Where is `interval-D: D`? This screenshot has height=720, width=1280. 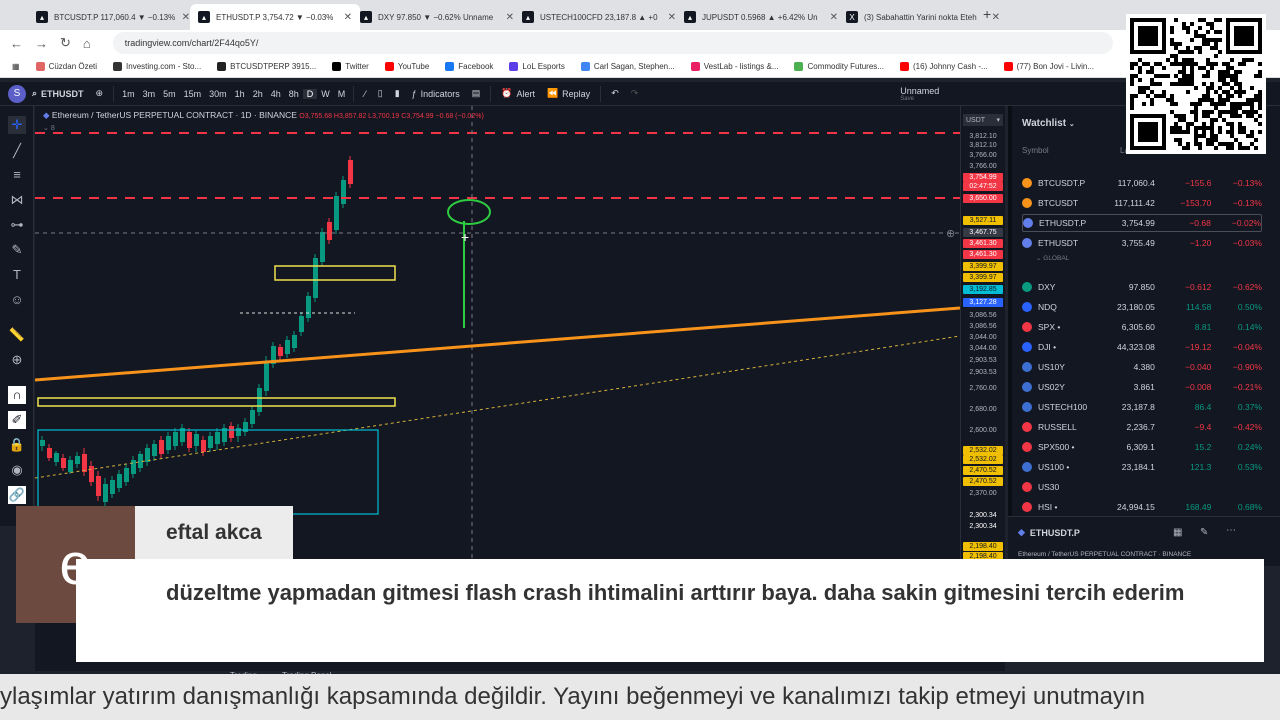 interval-D: D is located at coordinates (310, 93).